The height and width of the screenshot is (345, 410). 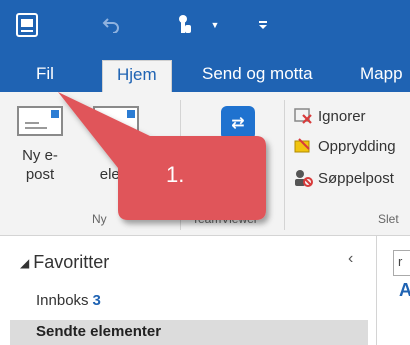 What do you see at coordinates (189, 332) in the screenshot?
I see `folder-sent-items: Sendte elementer` at bounding box center [189, 332].